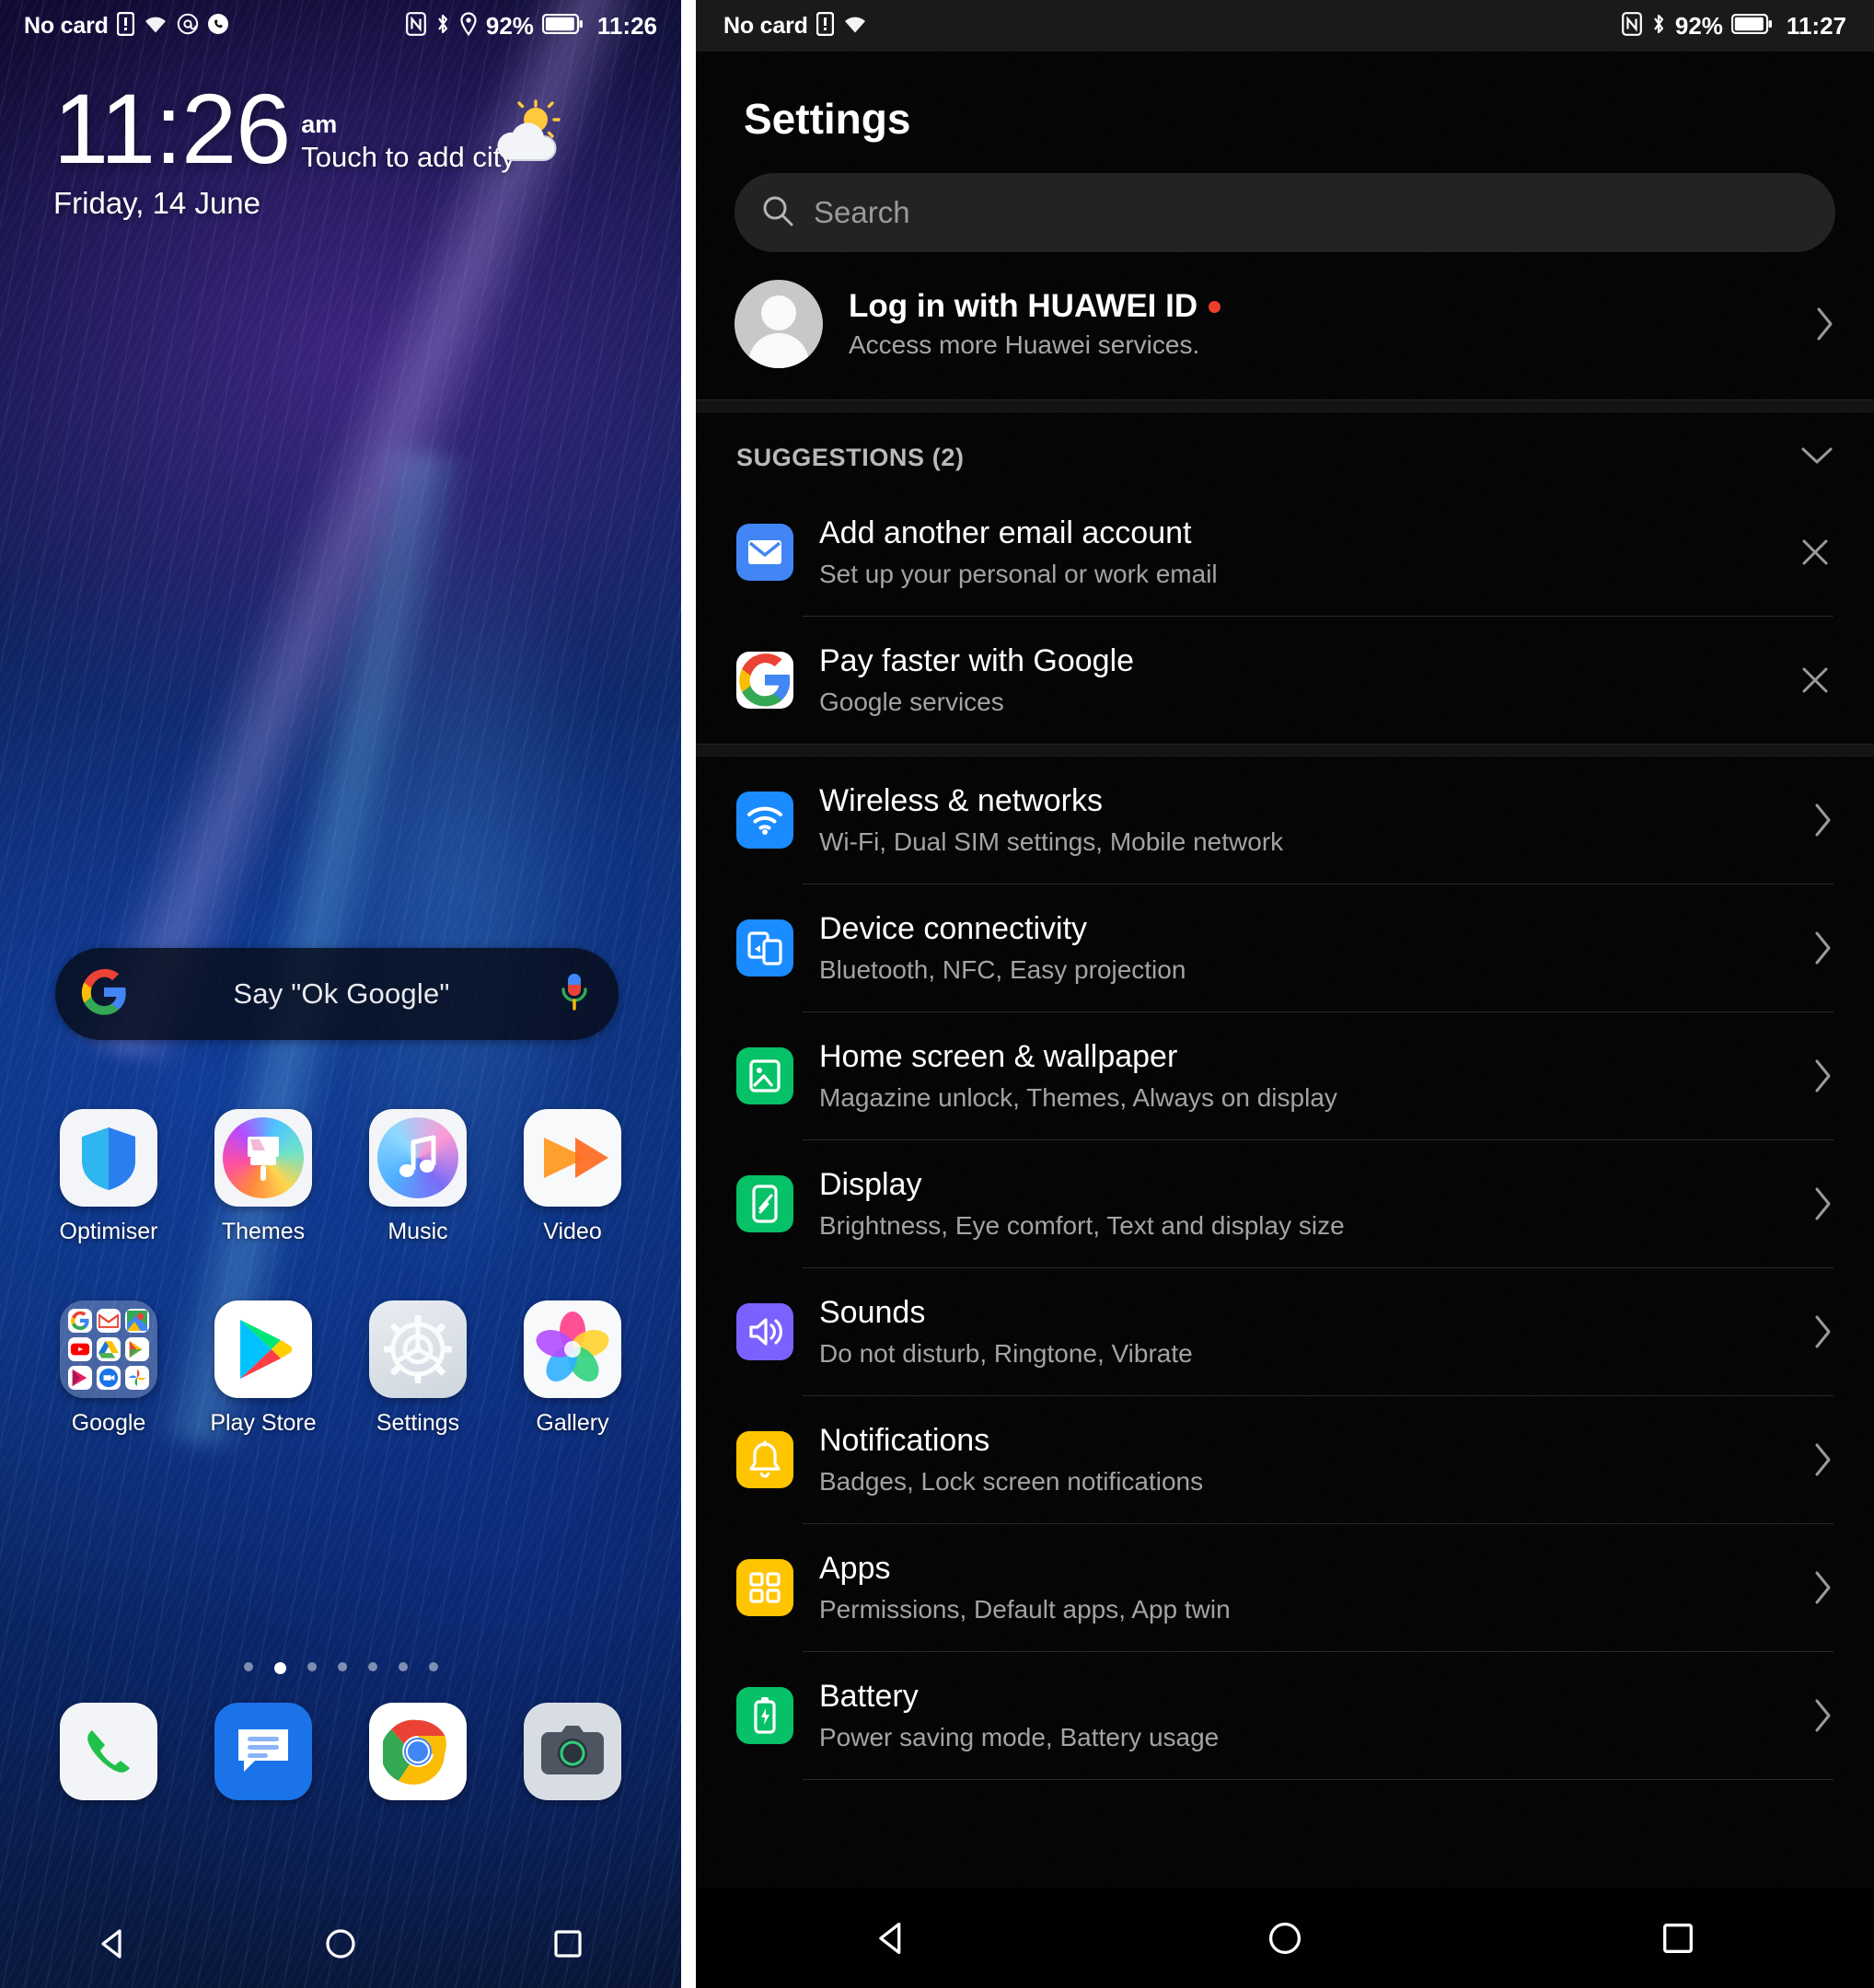 The image size is (1874, 1988). Describe the element at coordinates (264, 1231) in the screenshot. I see `app-label: Themes` at that location.